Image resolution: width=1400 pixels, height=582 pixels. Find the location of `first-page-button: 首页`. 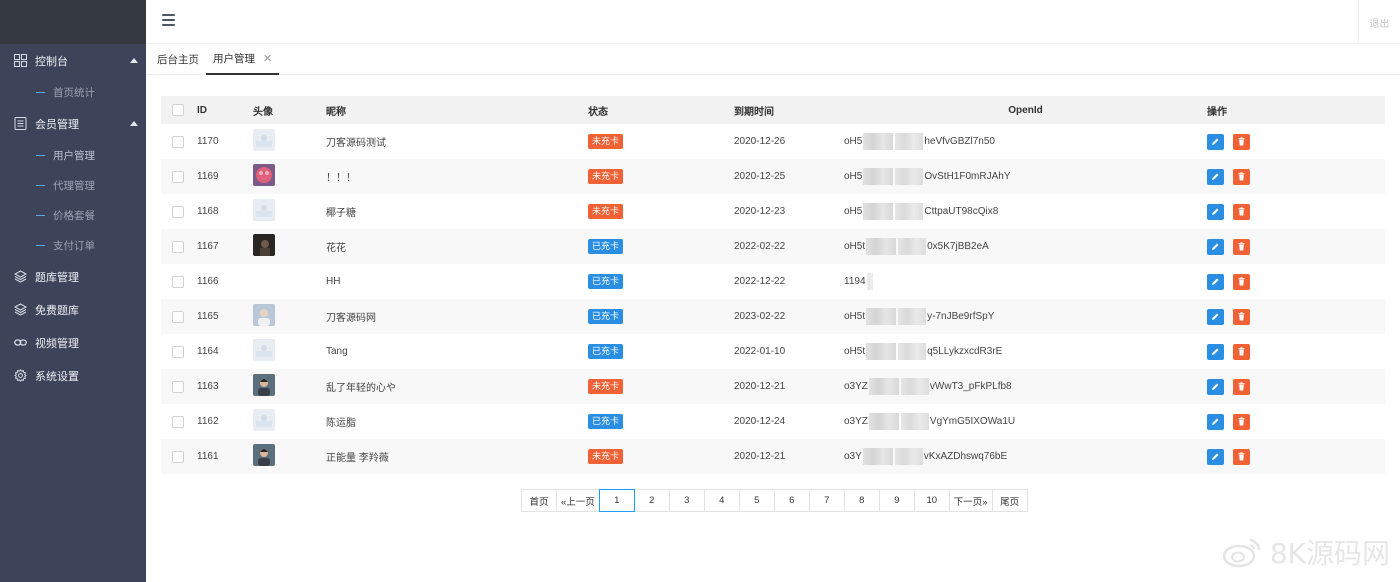

first-page-button: 首页 is located at coordinates (539, 500).